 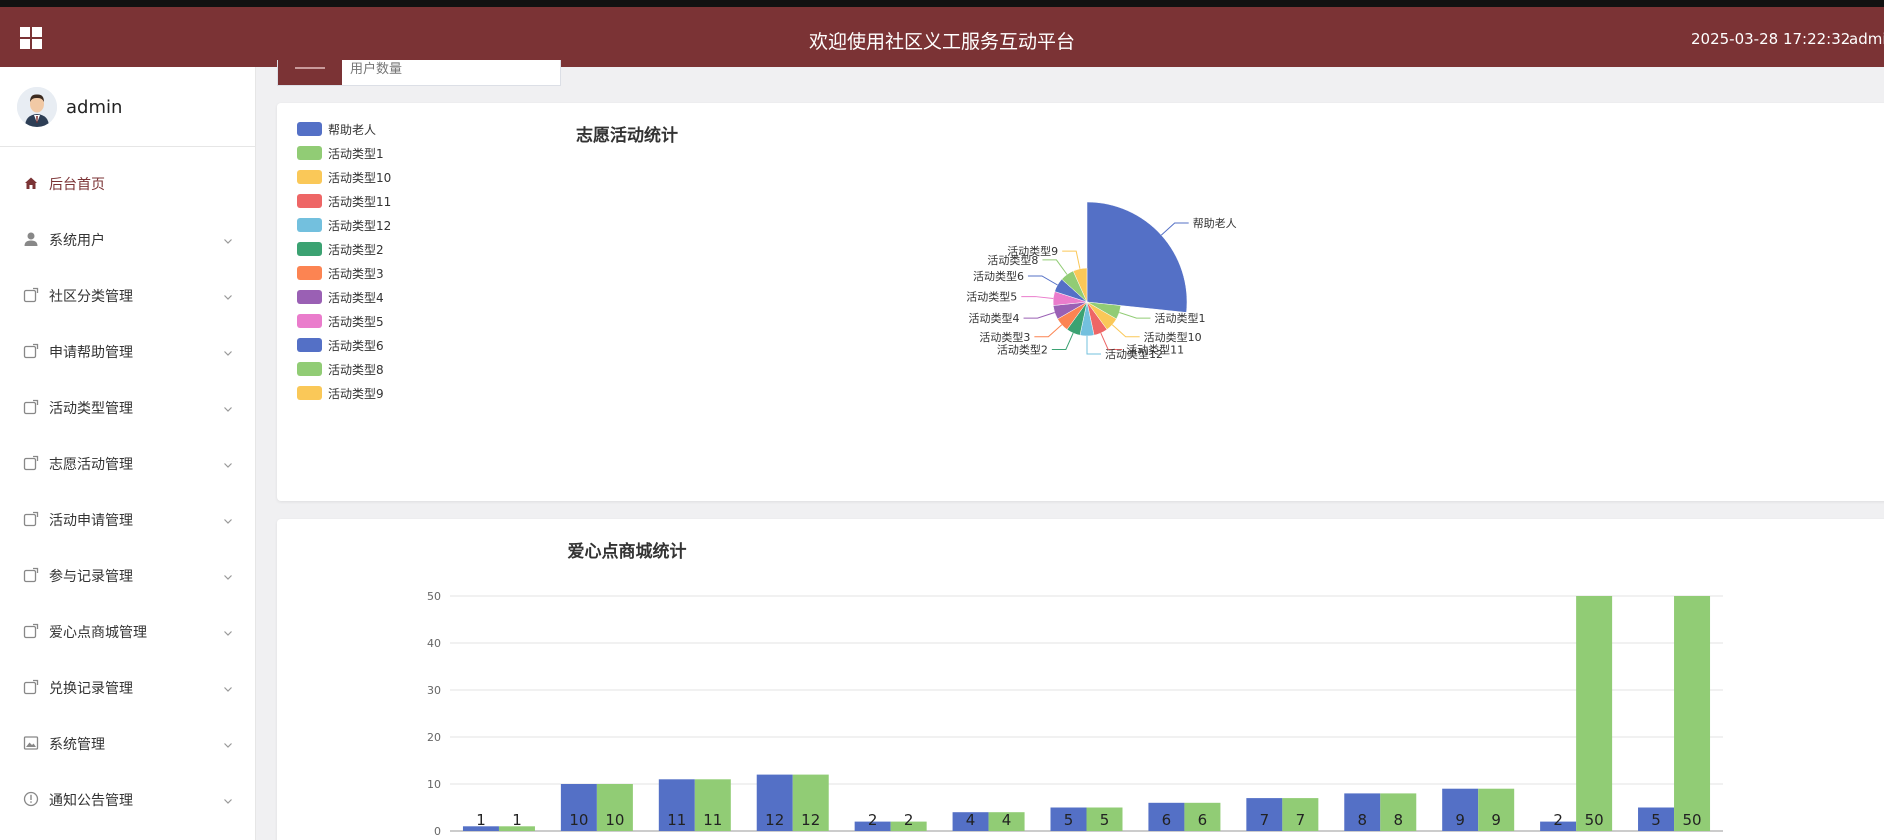 I want to click on sidebar-item-label: 活动类型管理, so click(x=91, y=409).